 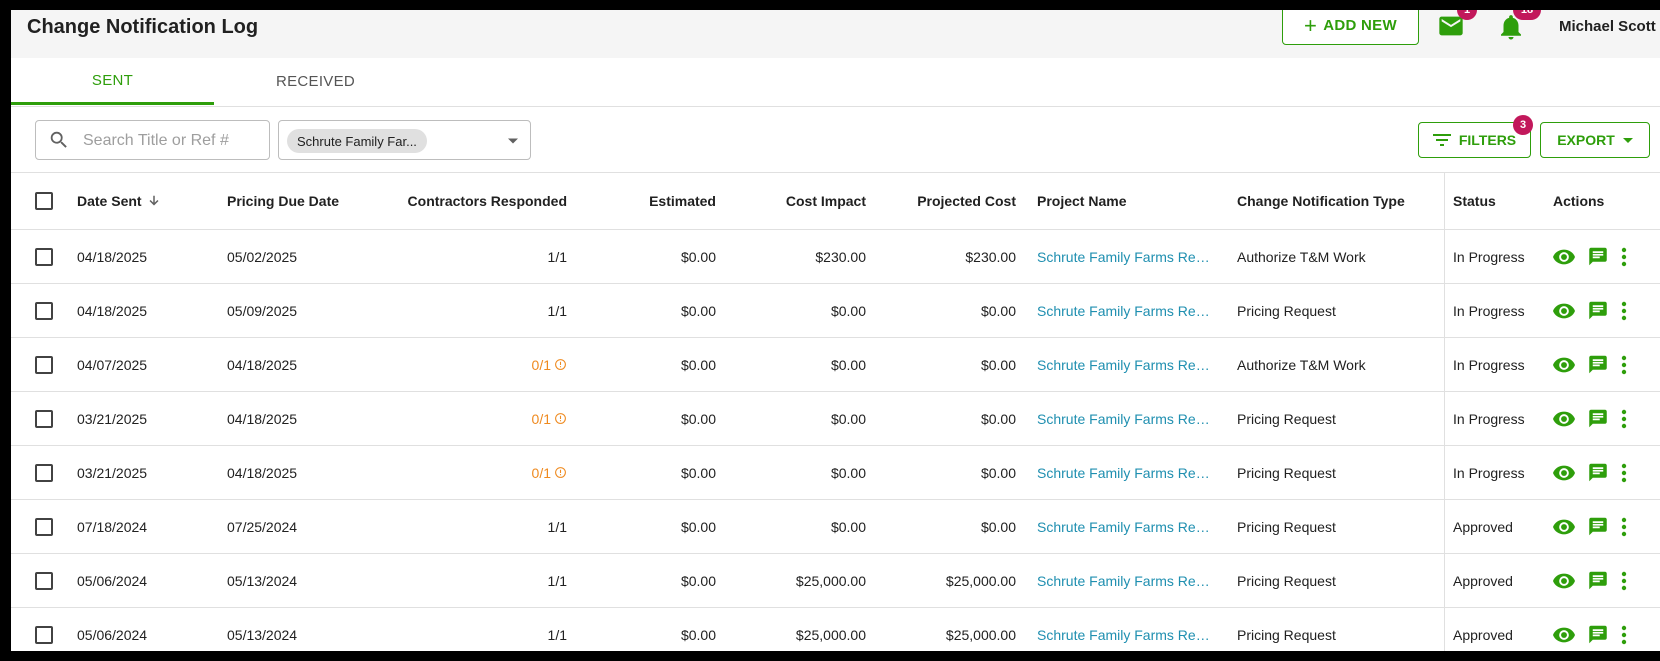 I want to click on caret-down-icon, so click(x=1627, y=140).